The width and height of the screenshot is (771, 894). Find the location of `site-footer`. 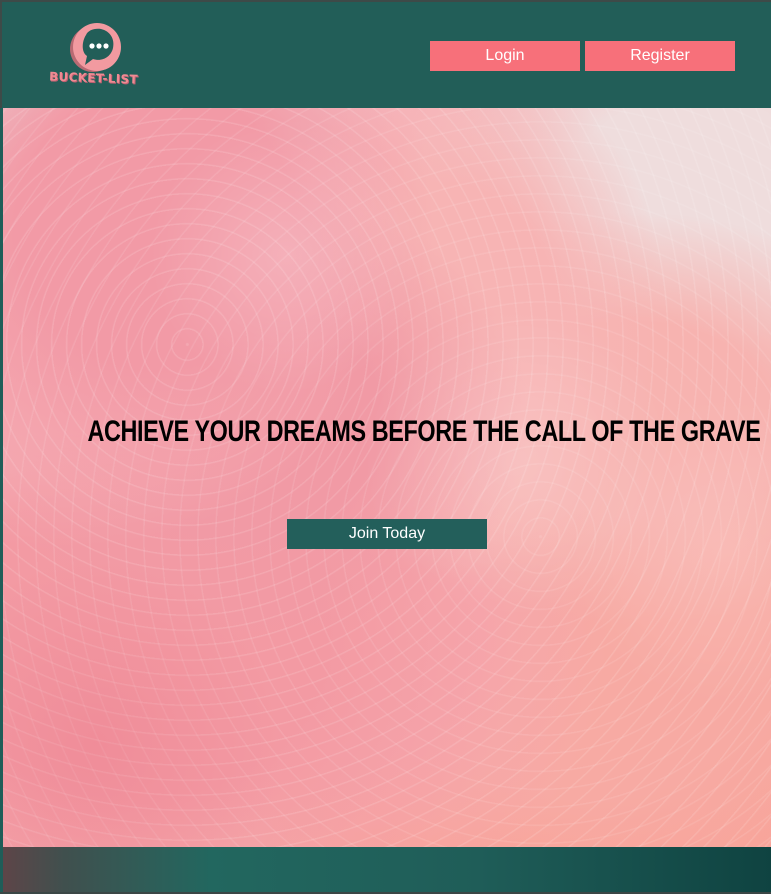

site-footer is located at coordinates (387, 869).